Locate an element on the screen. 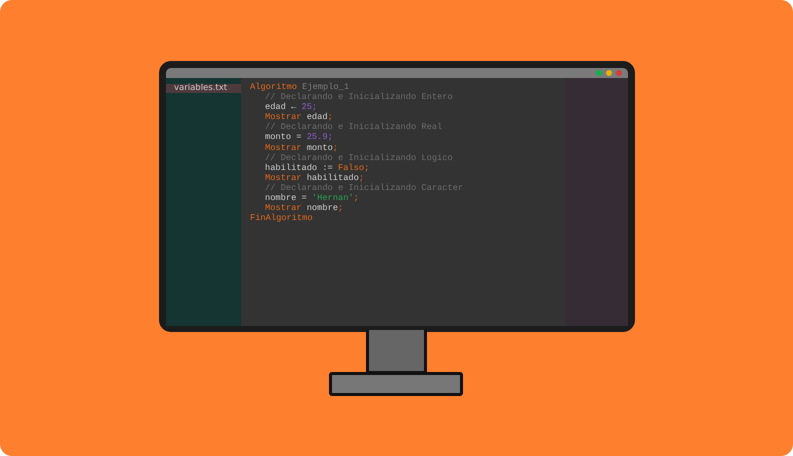 Image resolution: width=793 pixels, height=456 pixels. code-line: monto = 25.9; is located at coordinates (299, 137).